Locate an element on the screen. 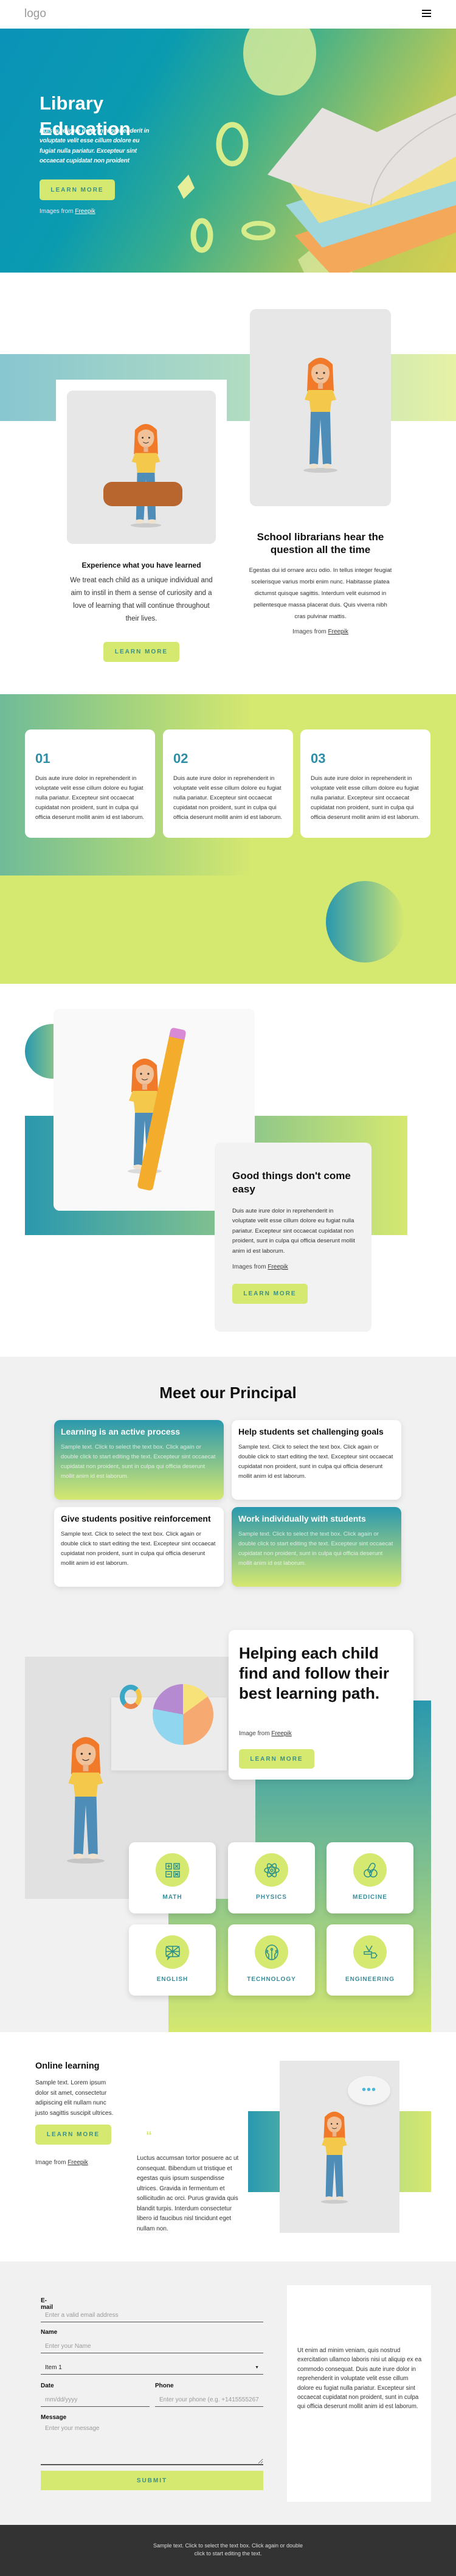  uk-flag-chat-icon is located at coordinates (172, 1952).